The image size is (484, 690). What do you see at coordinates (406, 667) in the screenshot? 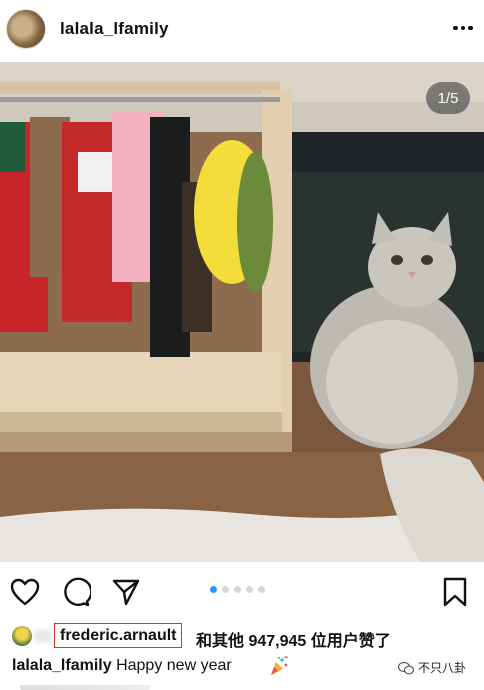
I see `wechat-icon` at bounding box center [406, 667].